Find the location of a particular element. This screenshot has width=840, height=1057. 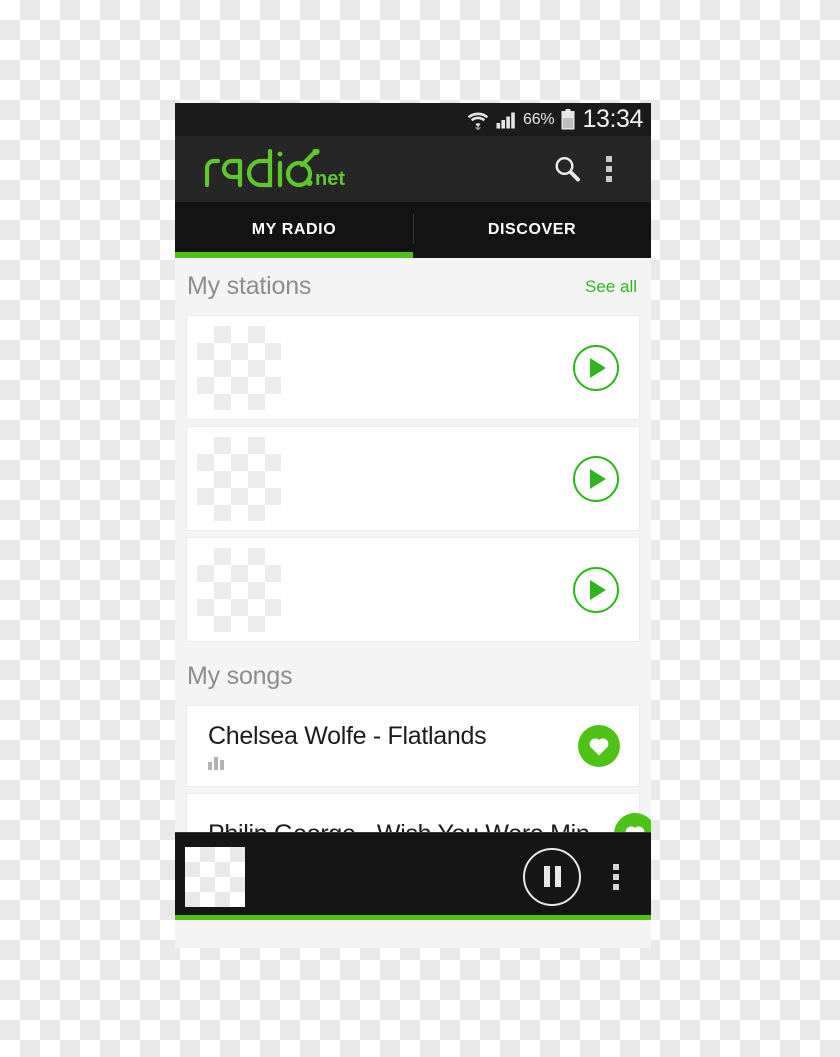

tab-bar: MY RADIO DISCOVER is located at coordinates (413, 230).